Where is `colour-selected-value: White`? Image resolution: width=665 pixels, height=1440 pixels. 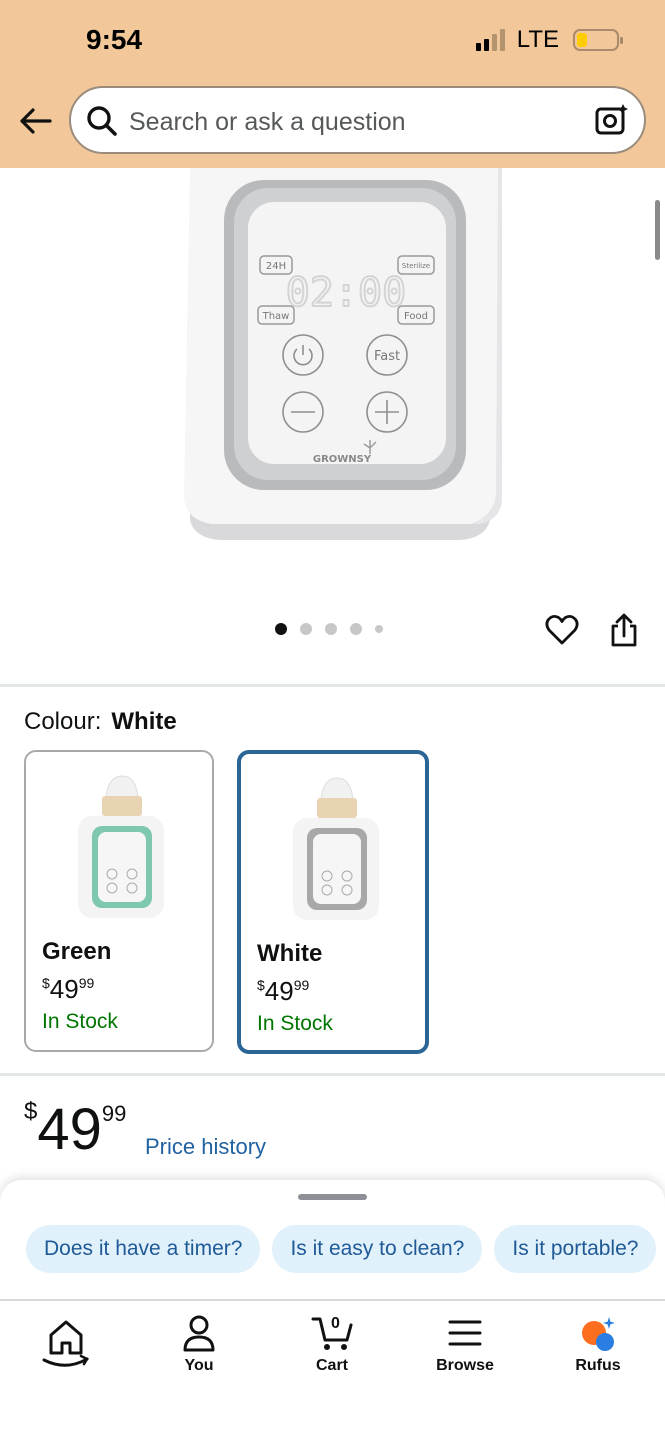 colour-selected-value: White is located at coordinates (144, 721).